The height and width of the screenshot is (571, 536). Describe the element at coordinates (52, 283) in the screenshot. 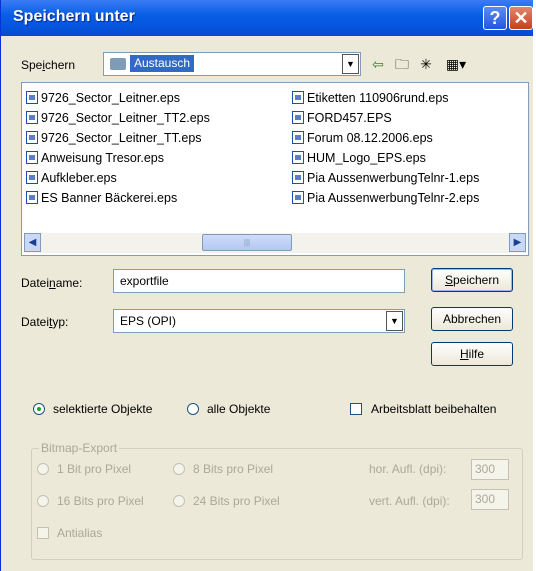

I see `filename-label: Dateiname:` at that location.